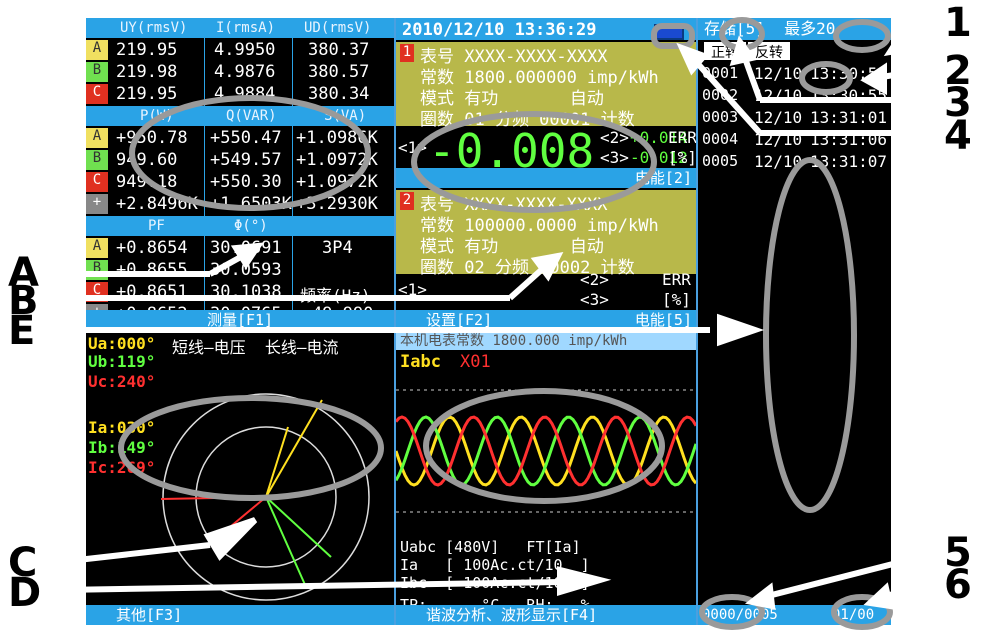  I want to click on callout-6: 6, so click(958, 585).